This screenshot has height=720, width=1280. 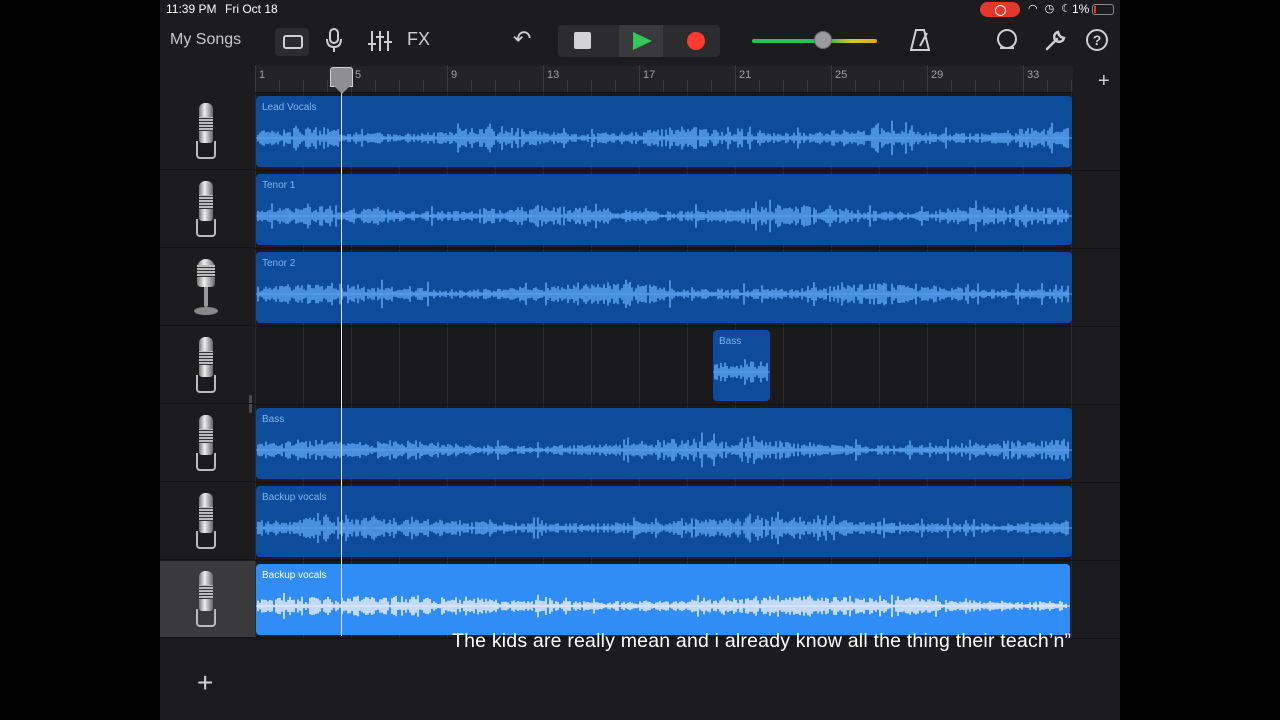 I want to click on transport-controls, so click(x=639, y=41).